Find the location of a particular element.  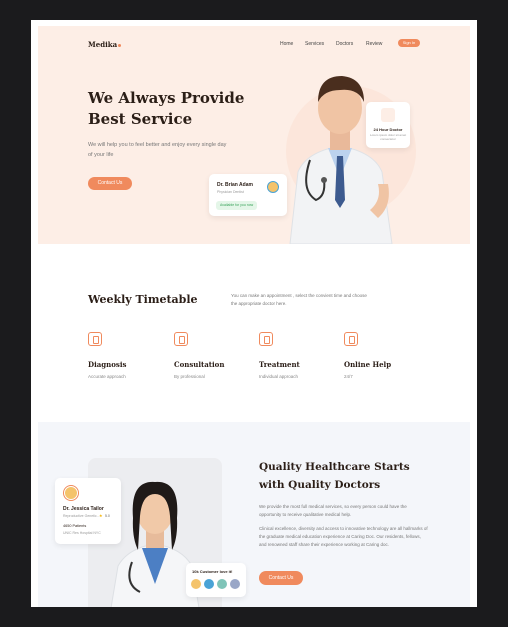

feature-desc: 24/7 is located at coordinates (348, 376).